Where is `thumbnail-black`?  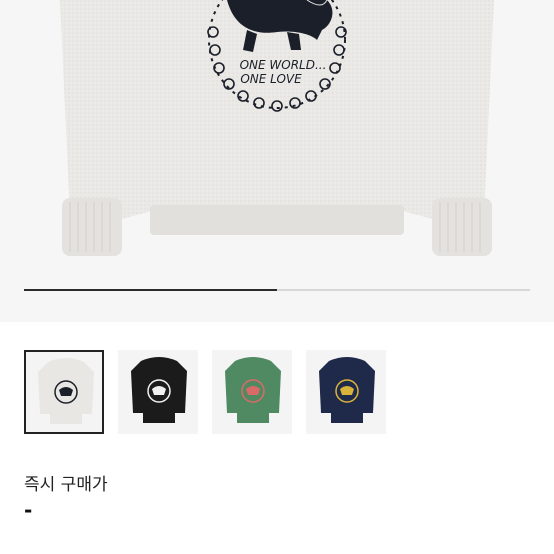 thumbnail-black is located at coordinates (158, 392).